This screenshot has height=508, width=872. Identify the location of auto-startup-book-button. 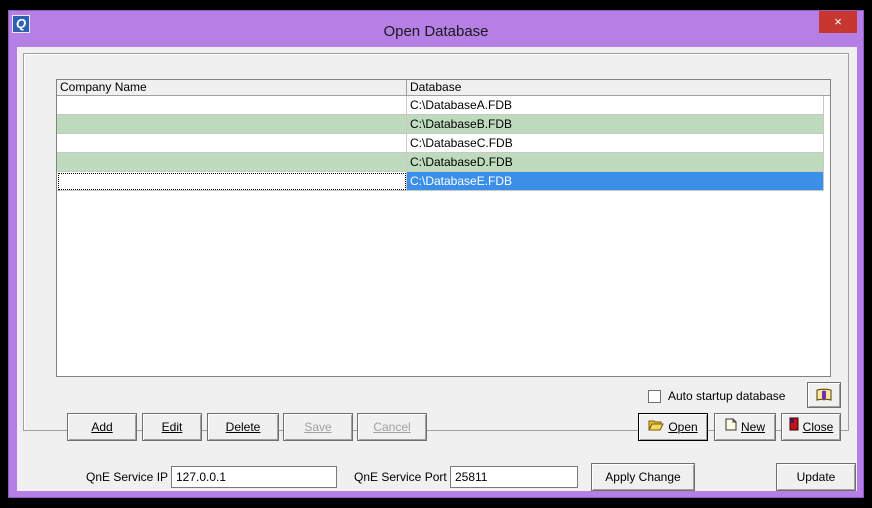
(824, 395).